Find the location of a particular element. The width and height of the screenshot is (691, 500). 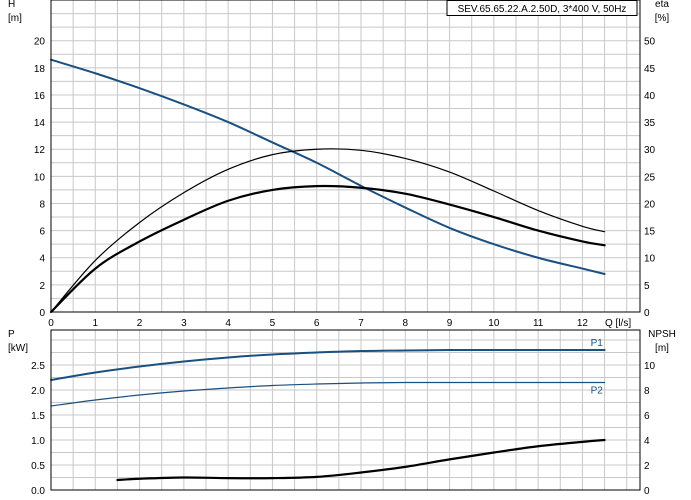

y2-tick-label: 8 is located at coordinates (647, 391).